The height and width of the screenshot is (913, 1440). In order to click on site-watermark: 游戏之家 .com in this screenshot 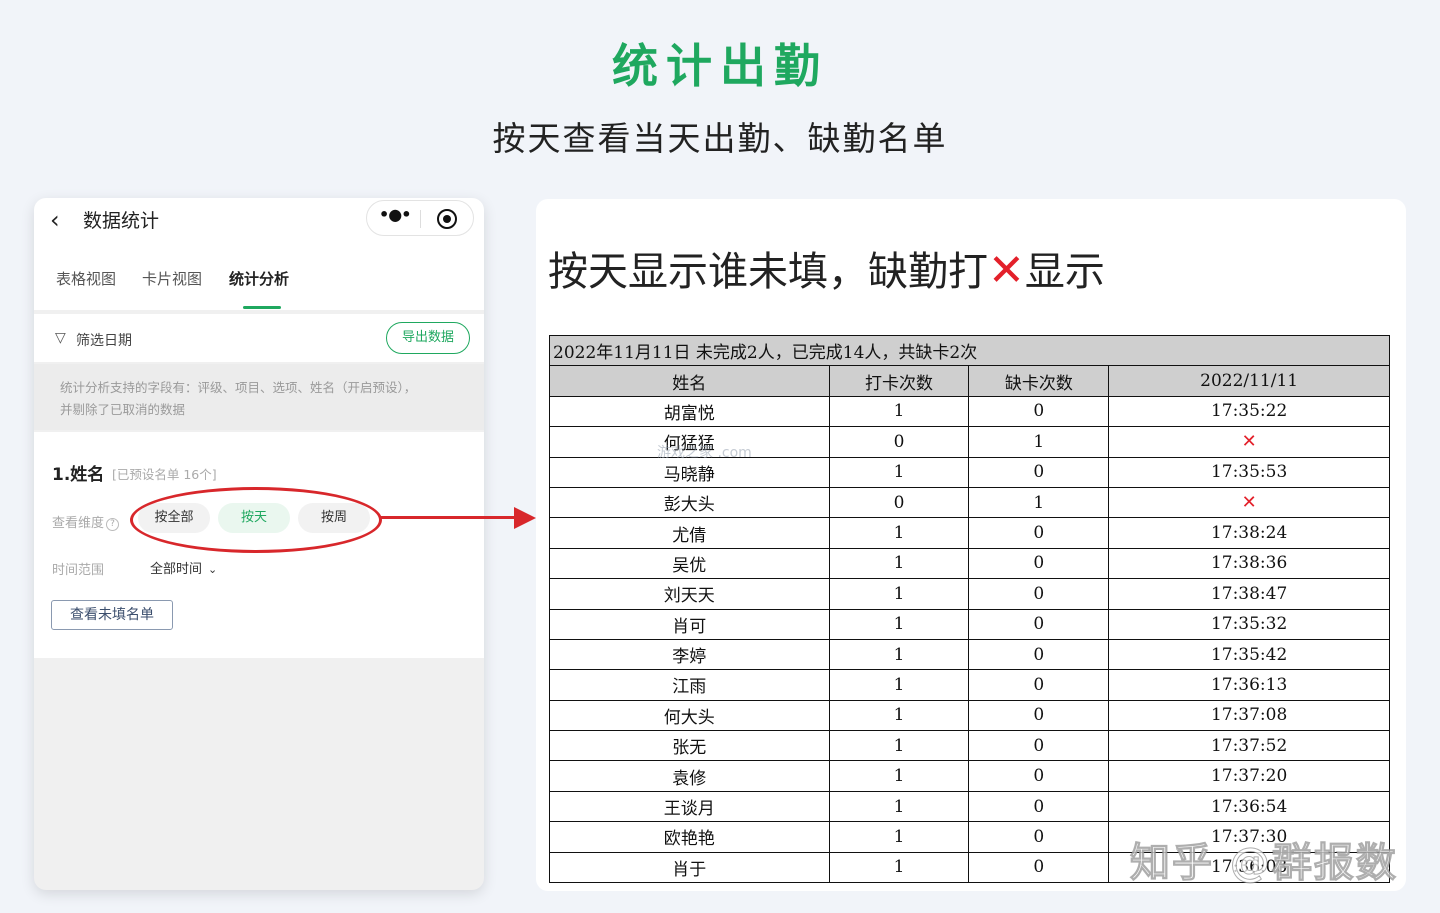, I will do `click(704, 453)`.